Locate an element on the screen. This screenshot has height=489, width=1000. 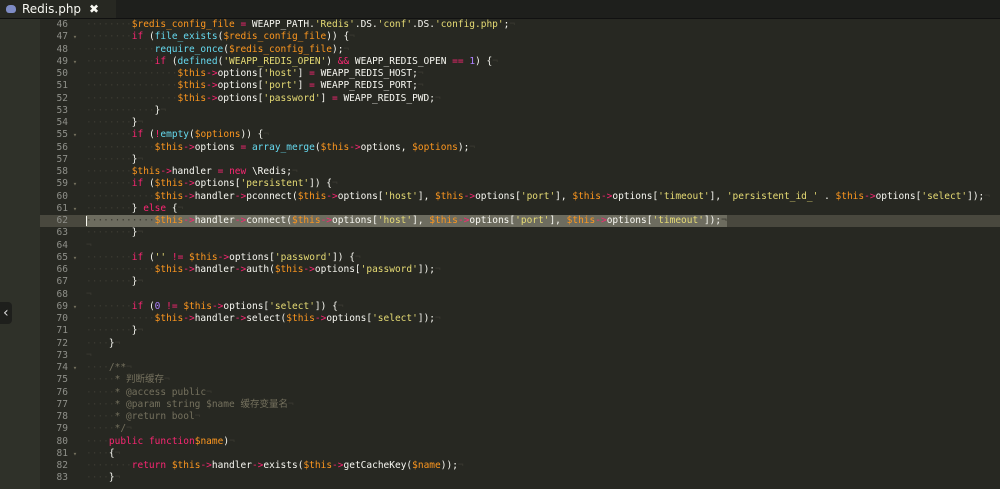
code-line: 81 ▾ ····{¬ is located at coordinates (520, 454).